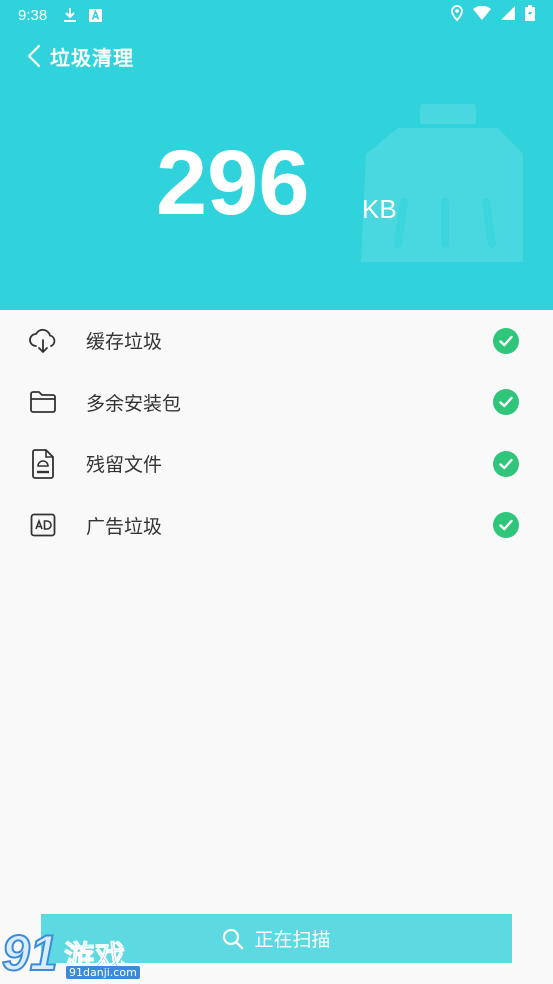 The image size is (553, 984). Describe the element at coordinates (92, 57) in the screenshot. I see `page-title: 垃圾清理` at that location.